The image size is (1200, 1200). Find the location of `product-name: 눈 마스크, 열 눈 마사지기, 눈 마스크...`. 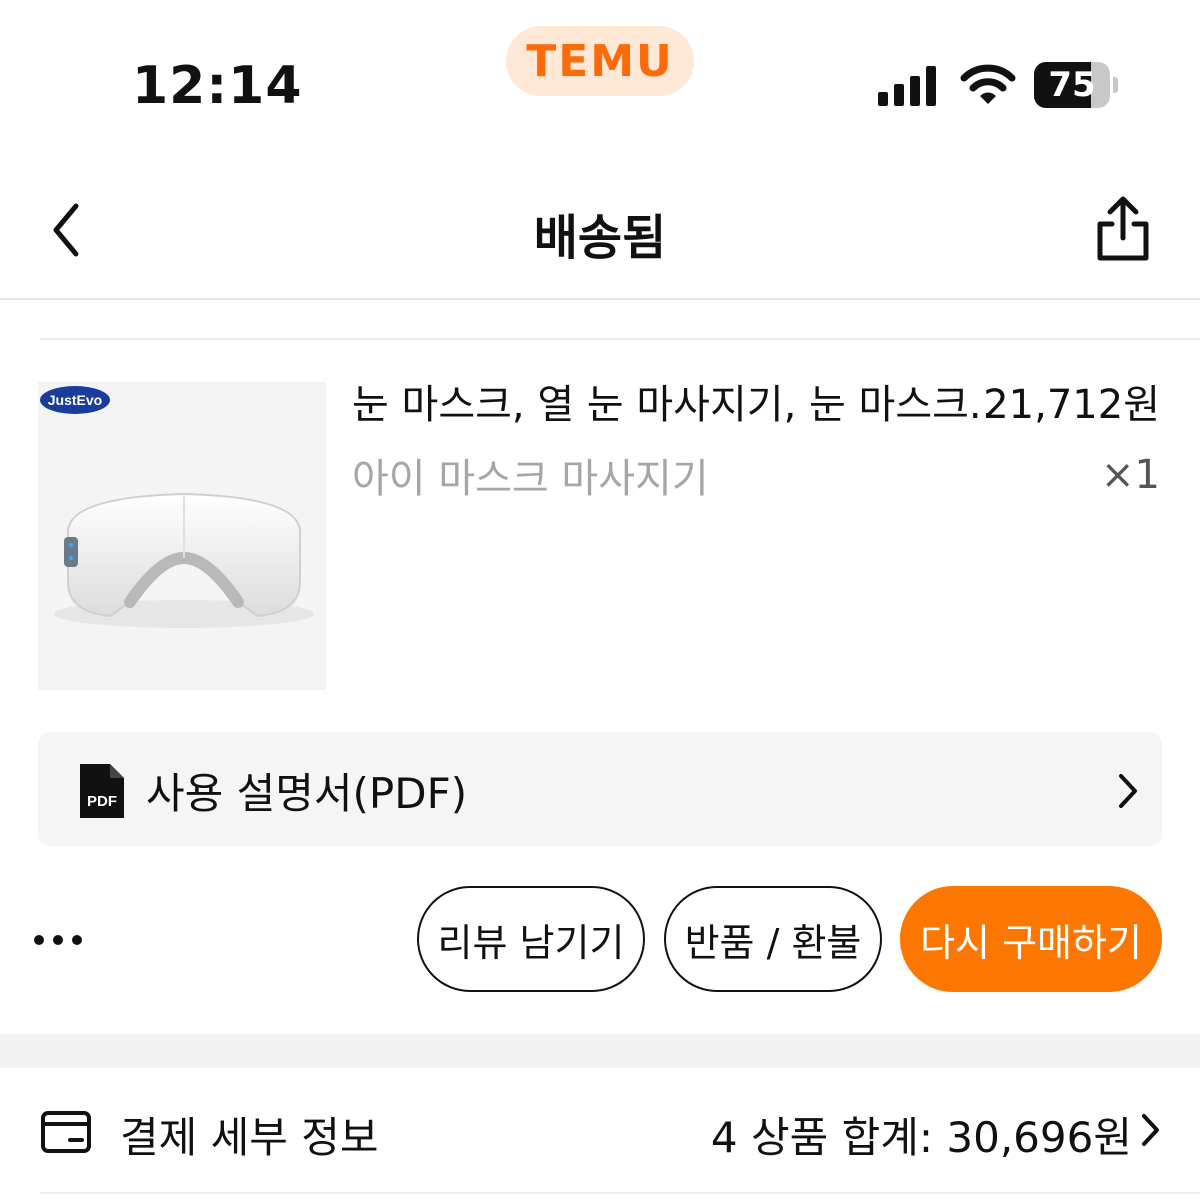

product-name: 눈 마스크, 열 눈 마사지기, 눈 마스크... is located at coordinates (672, 401).